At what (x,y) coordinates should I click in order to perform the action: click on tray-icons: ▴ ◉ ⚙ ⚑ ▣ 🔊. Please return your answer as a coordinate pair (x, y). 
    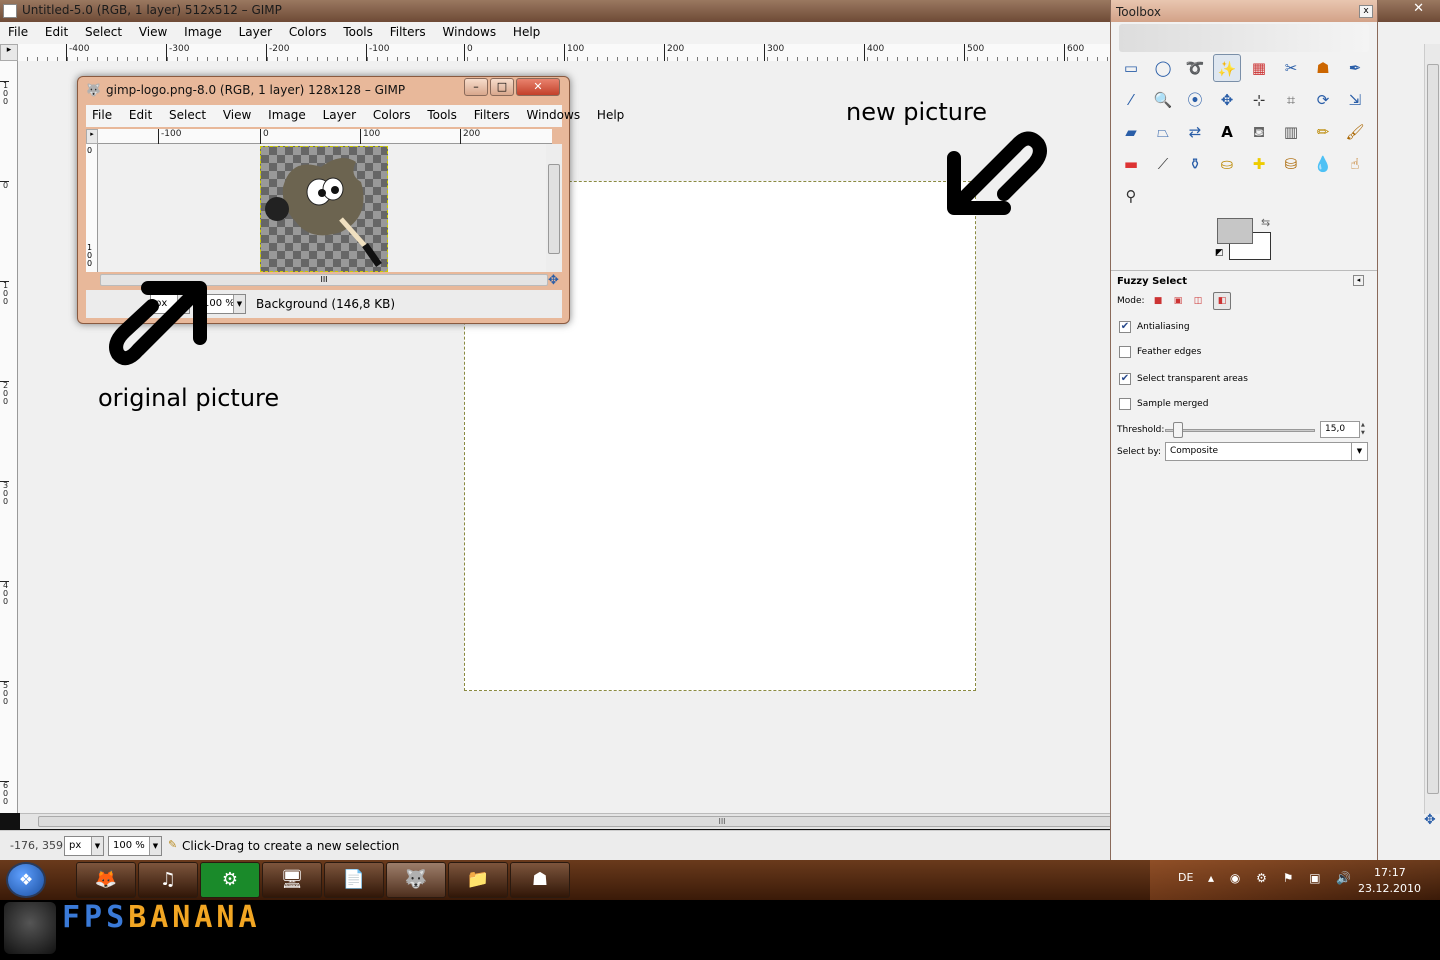
    Looking at the image, I should click on (1282, 878).